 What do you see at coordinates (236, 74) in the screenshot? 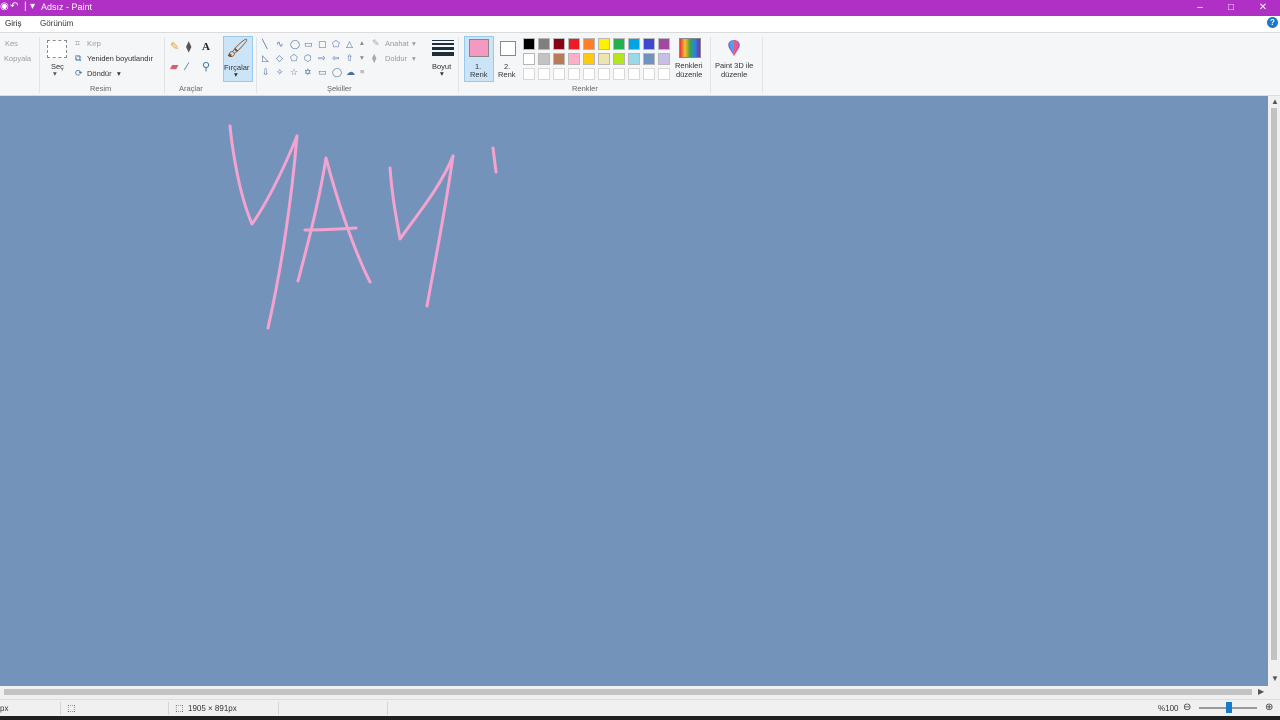
I see `brushes-dropdown-icon: ▾` at bounding box center [236, 74].